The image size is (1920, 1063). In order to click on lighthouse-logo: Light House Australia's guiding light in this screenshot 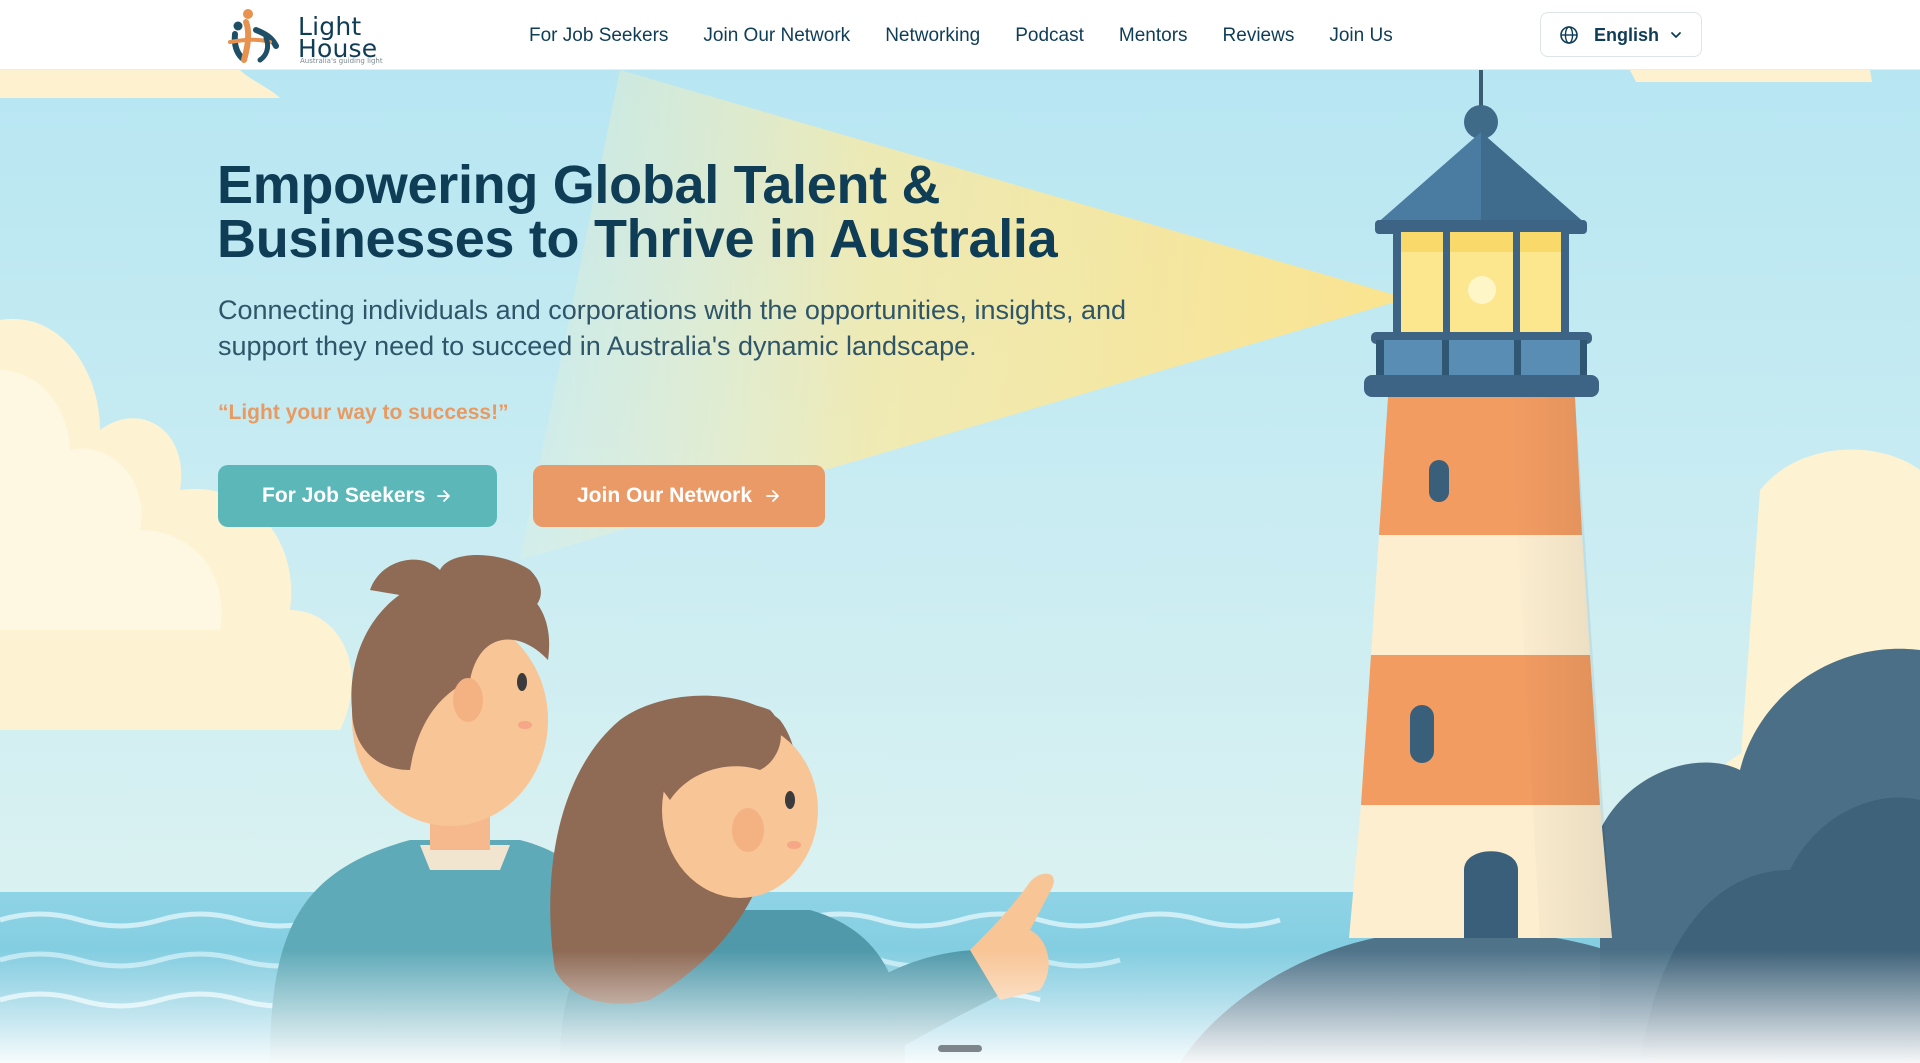, I will do `click(304, 36)`.